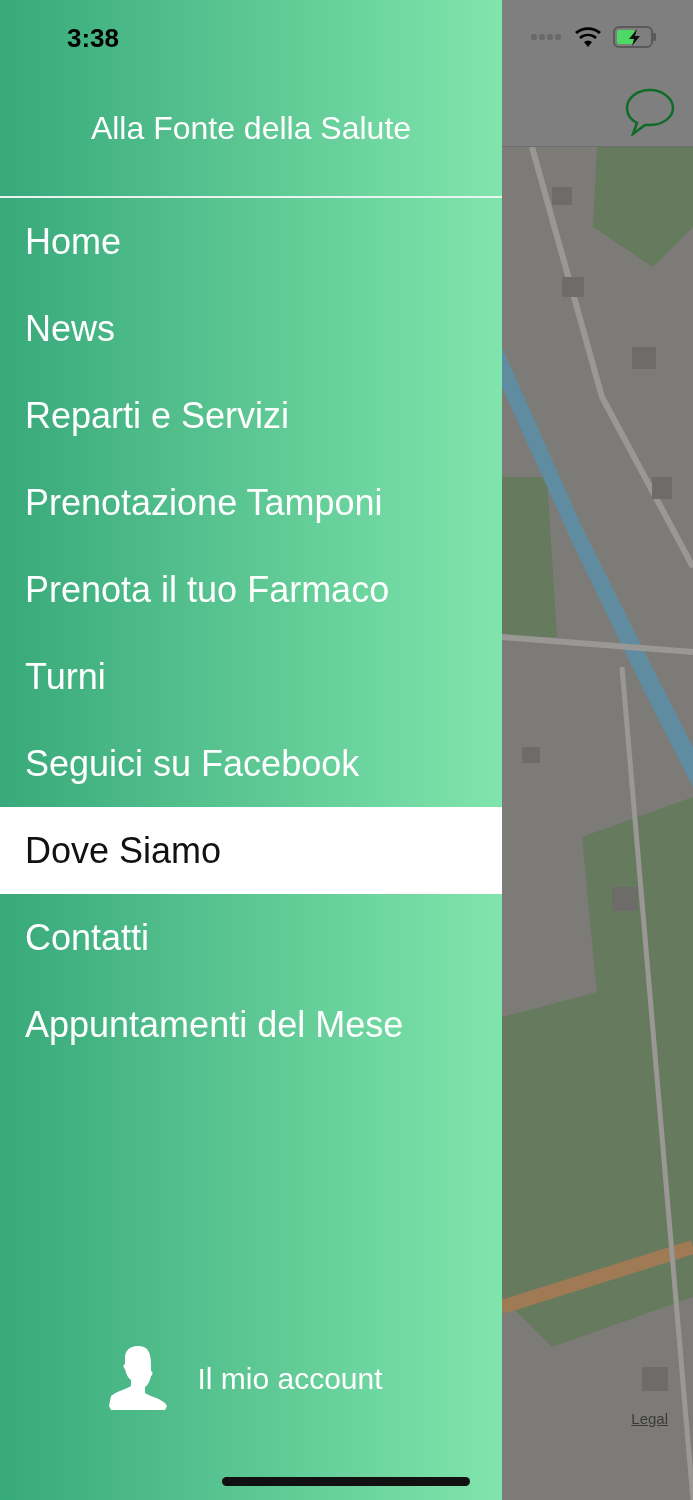  What do you see at coordinates (251, 328) in the screenshot?
I see `menu-item: News` at bounding box center [251, 328].